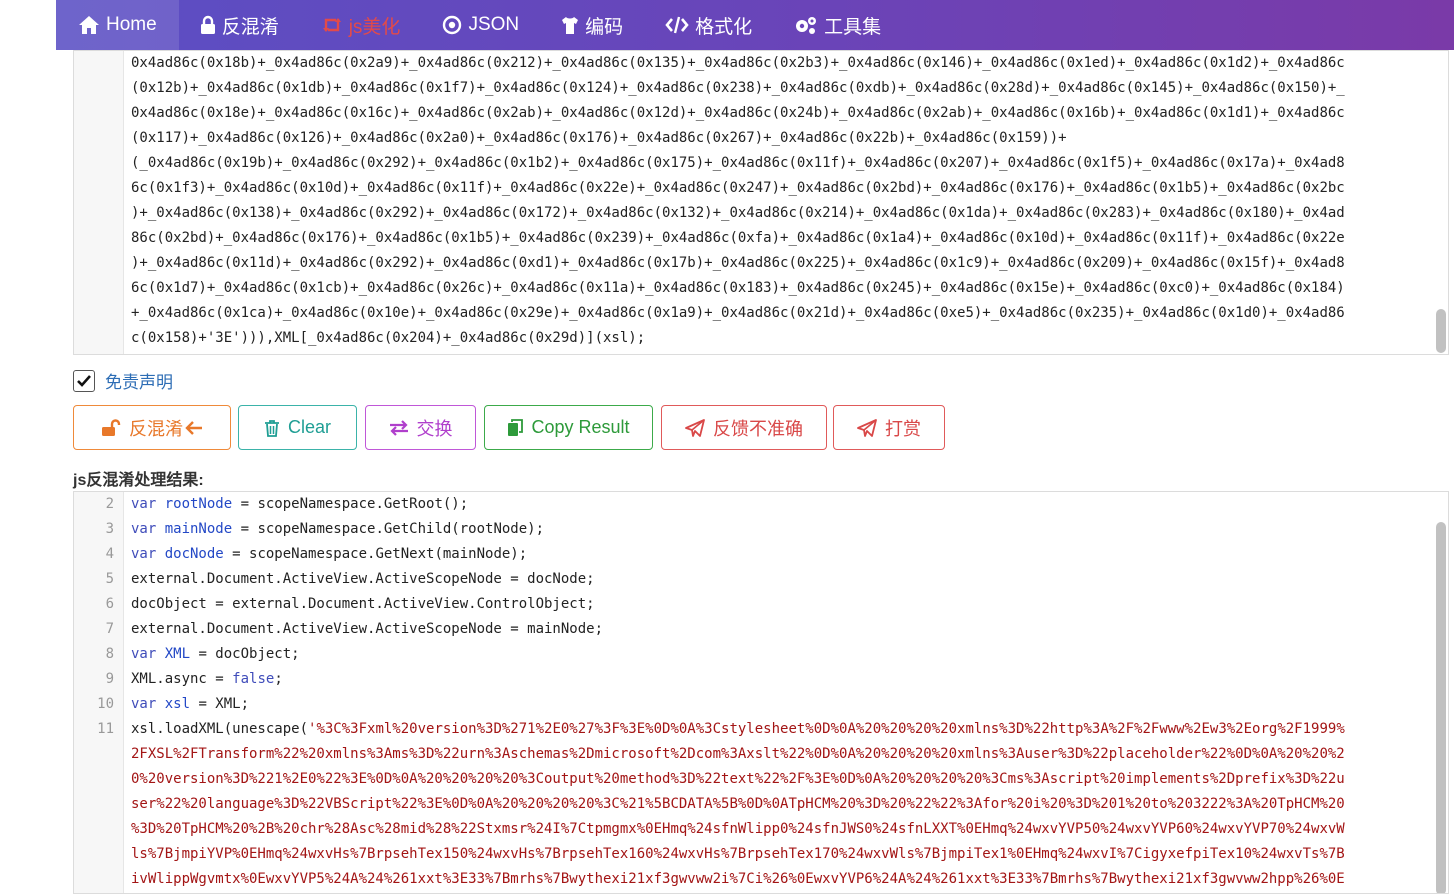  I want to click on lock-icon, so click(207, 24).